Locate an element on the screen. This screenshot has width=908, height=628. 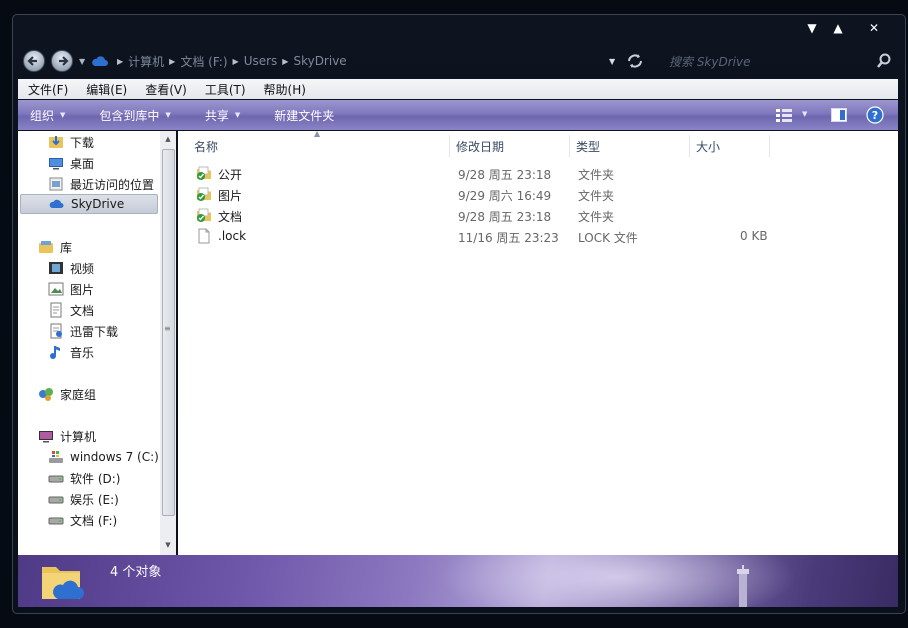
file-name: 图片 is located at coordinates (230, 196).